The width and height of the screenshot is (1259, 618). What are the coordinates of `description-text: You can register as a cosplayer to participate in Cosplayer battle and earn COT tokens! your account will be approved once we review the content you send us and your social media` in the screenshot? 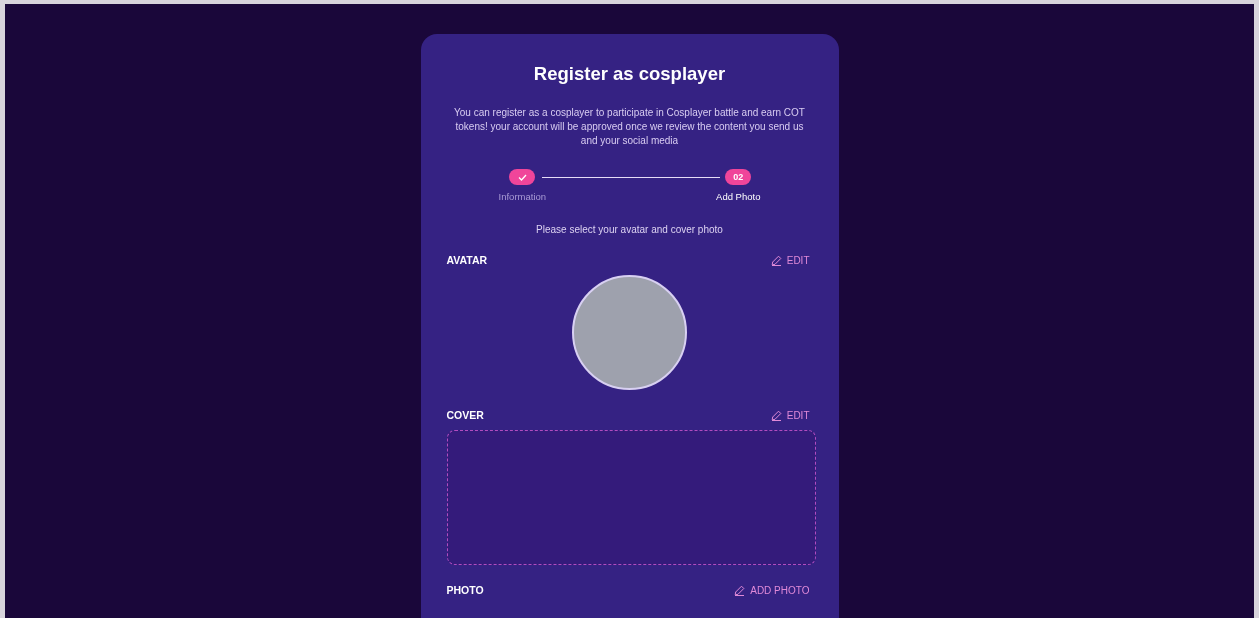 It's located at (629, 127).